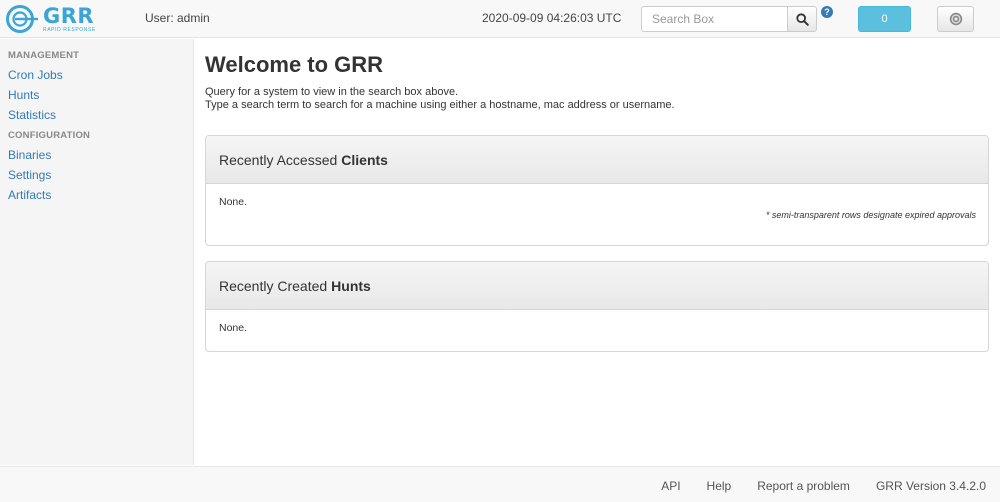 This screenshot has height=502, width=1000. I want to click on recent-clients-heading-strong: Clients, so click(364, 159).